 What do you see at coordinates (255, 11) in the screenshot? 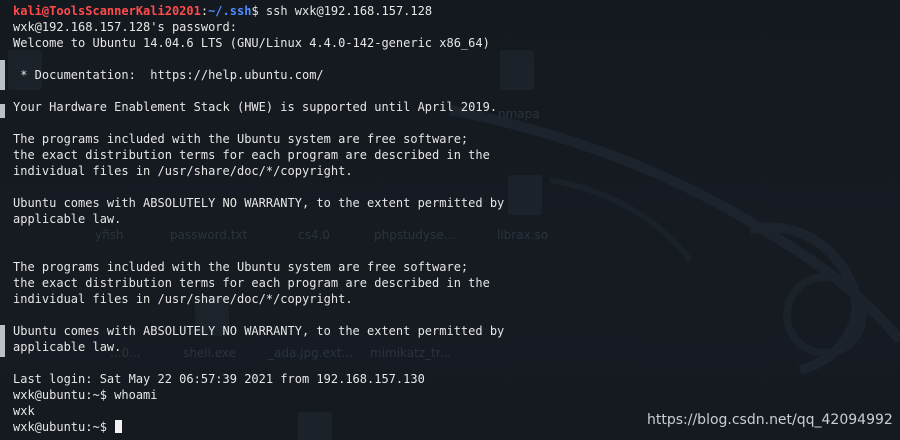
I see `prompt-symbol: $` at bounding box center [255, 11].